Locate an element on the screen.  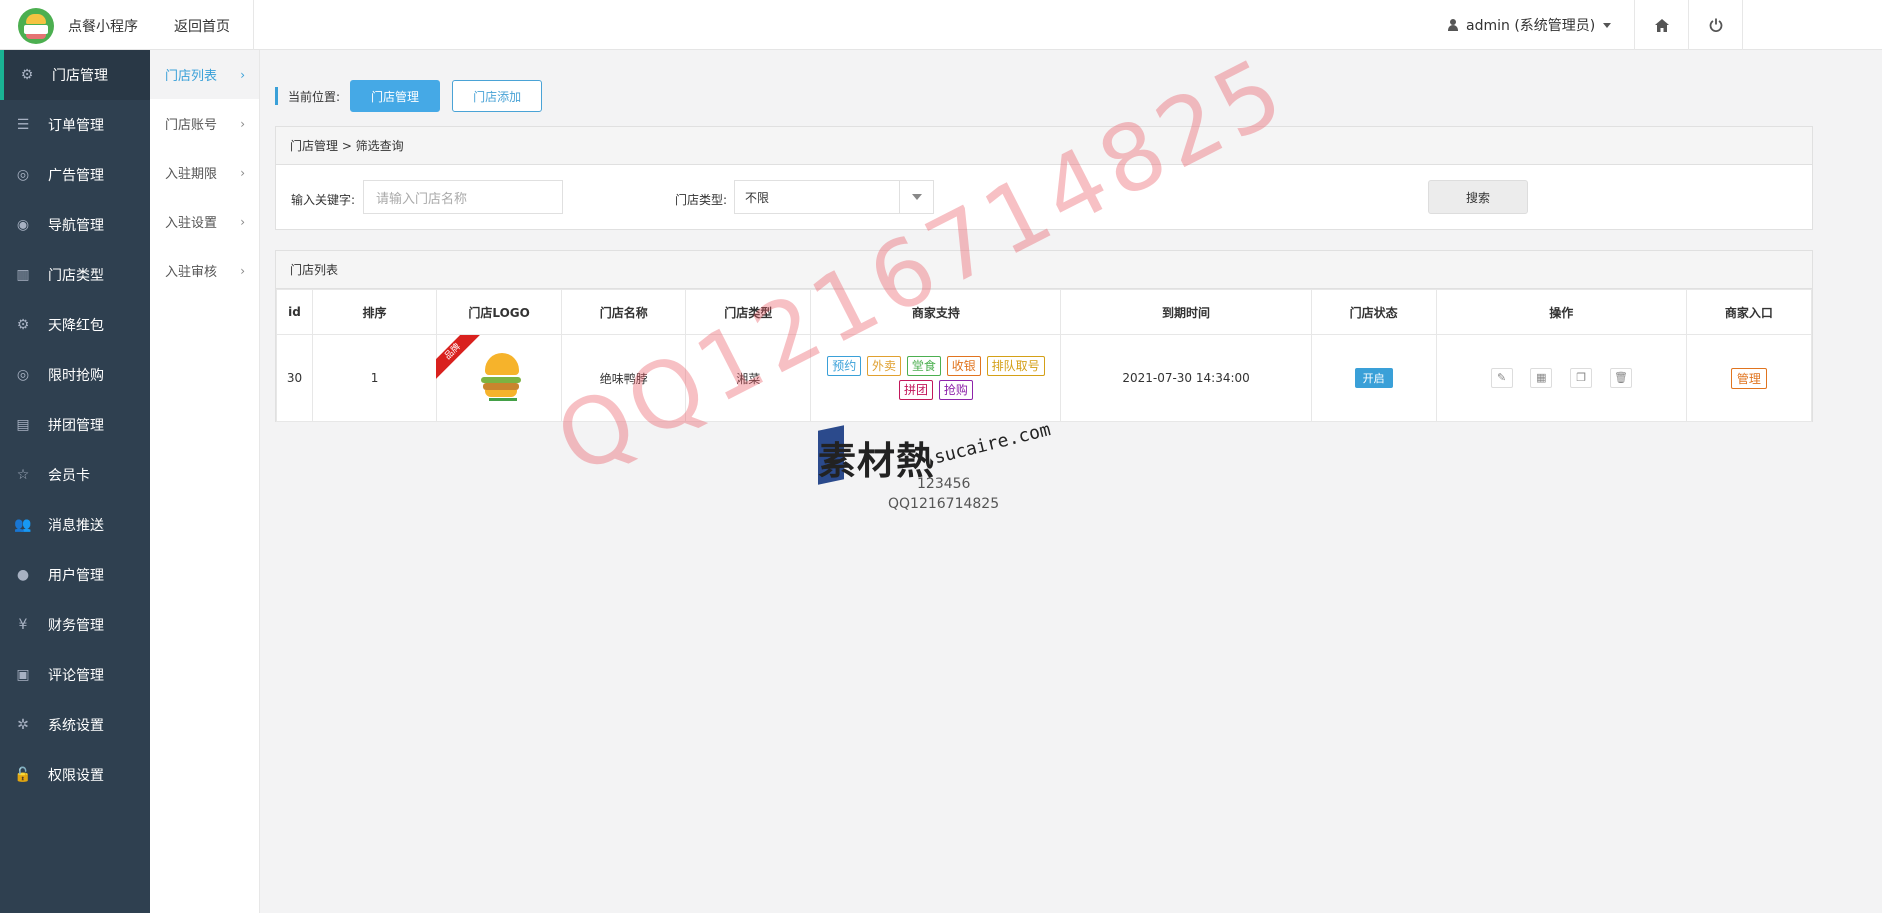
subnav-item-entry-term: 入驻期限 › is located at coordinates (204, 172).